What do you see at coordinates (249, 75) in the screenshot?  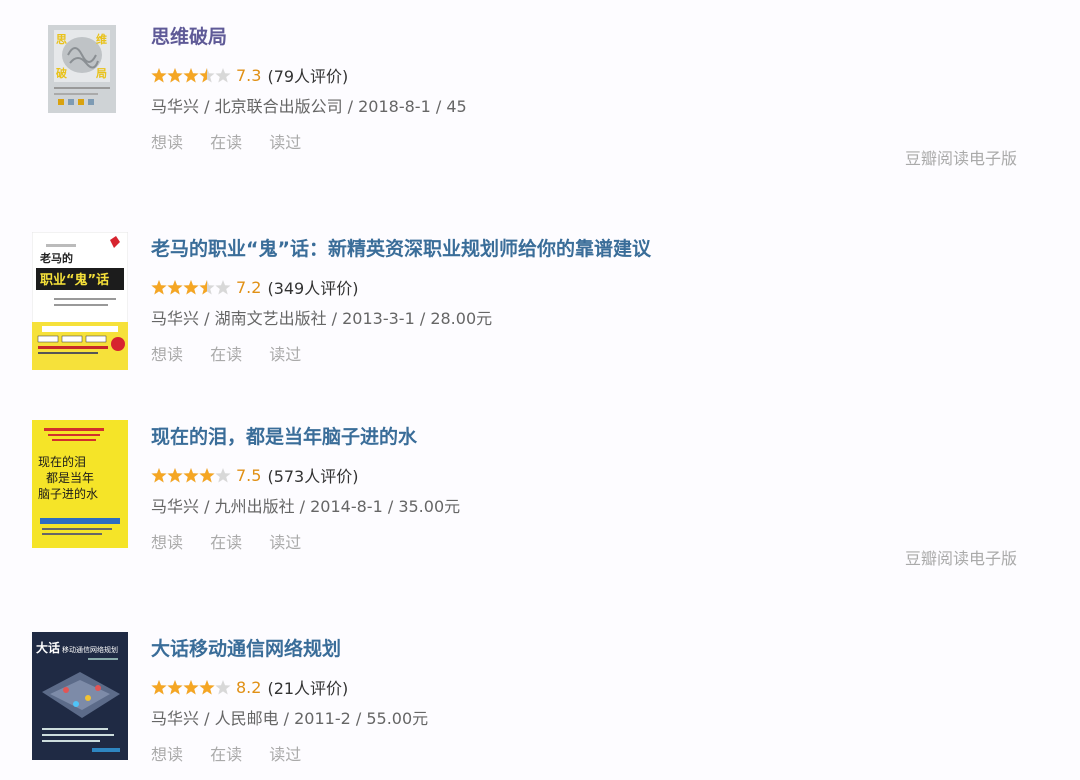 I see `rating-score: 7.3` at bounding box center [249, 75].